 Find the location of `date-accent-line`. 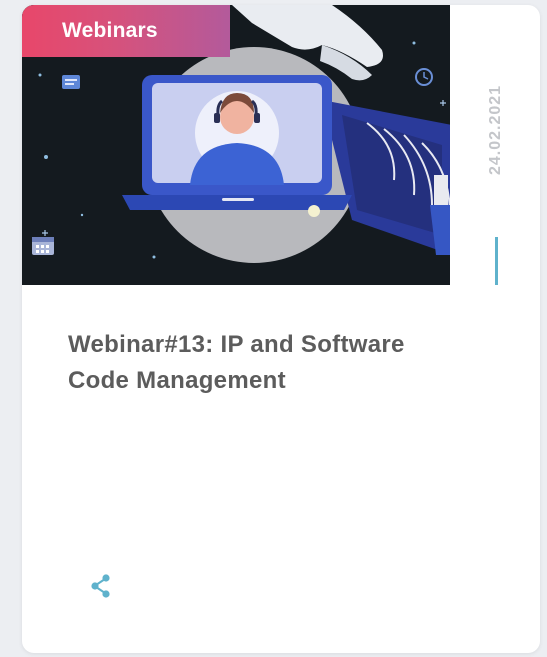

date-accent-line is located at coordinates (496, 261).